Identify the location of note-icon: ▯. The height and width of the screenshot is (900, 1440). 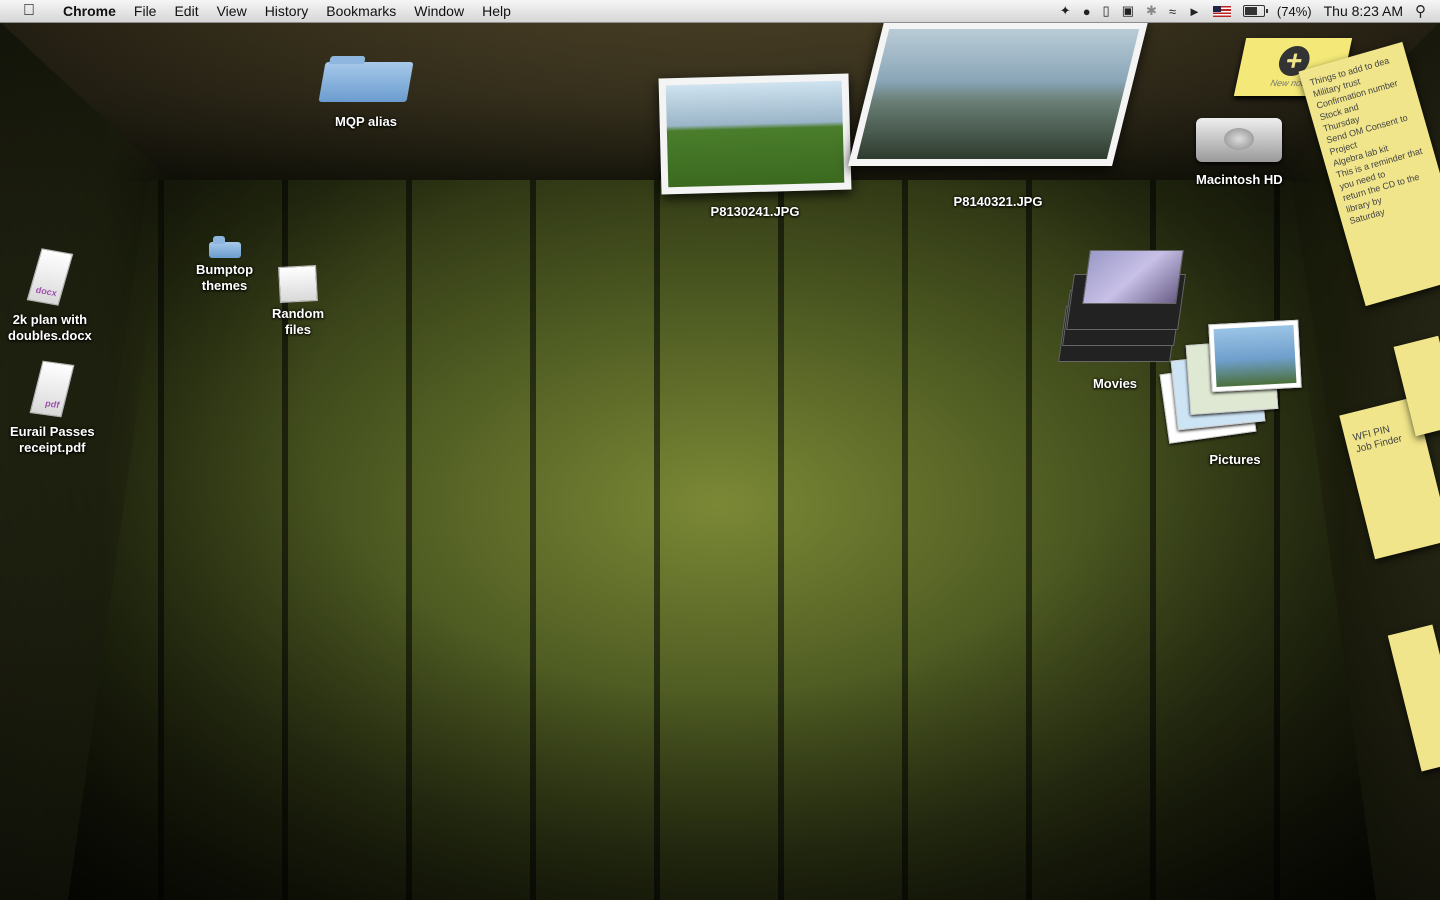
(1106, 11).